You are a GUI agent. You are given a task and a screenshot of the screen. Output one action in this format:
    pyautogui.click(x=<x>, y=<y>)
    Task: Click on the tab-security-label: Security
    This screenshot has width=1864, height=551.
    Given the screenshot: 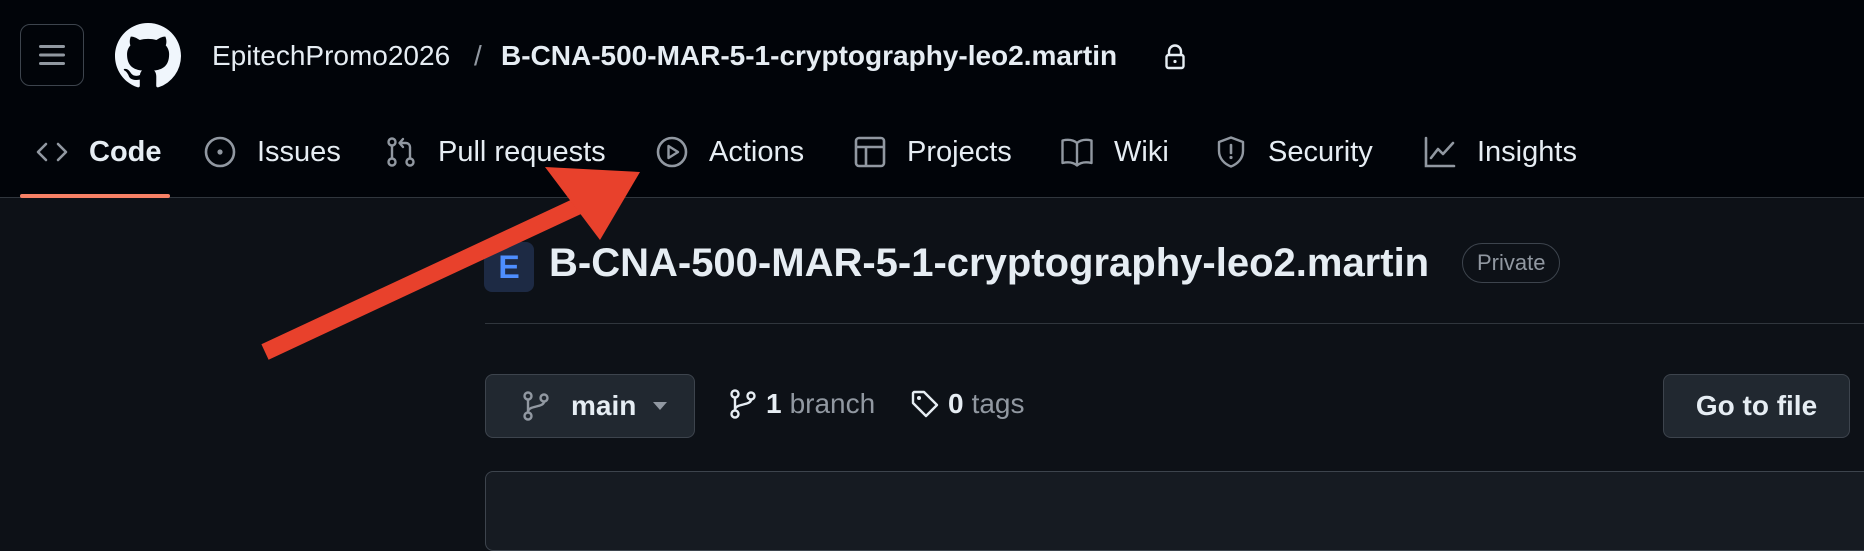 What is the action you would take?
    pyautogui.click(x=1320, y=151)
    